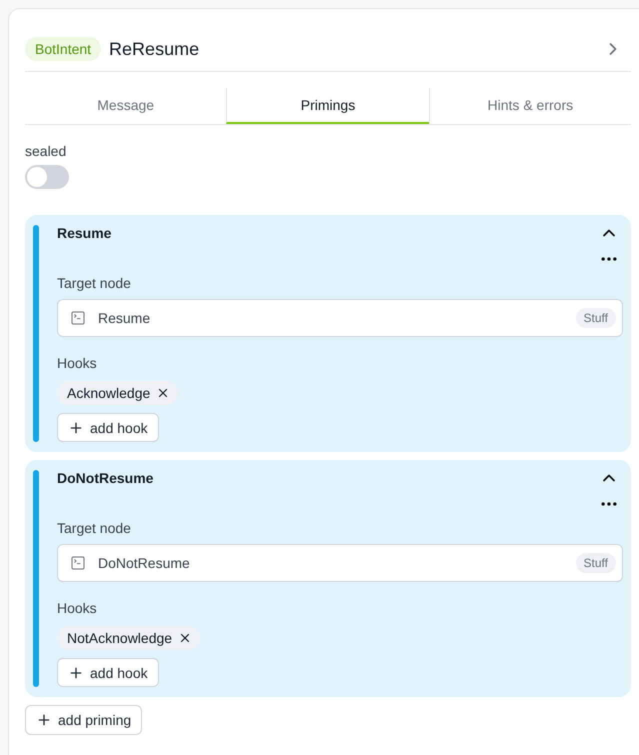 This screenshot has width=639, height=755. Describe the element at coordinates (340, 318) in the screenshot. I see `target-node-field: Resume Stuff` at that location.